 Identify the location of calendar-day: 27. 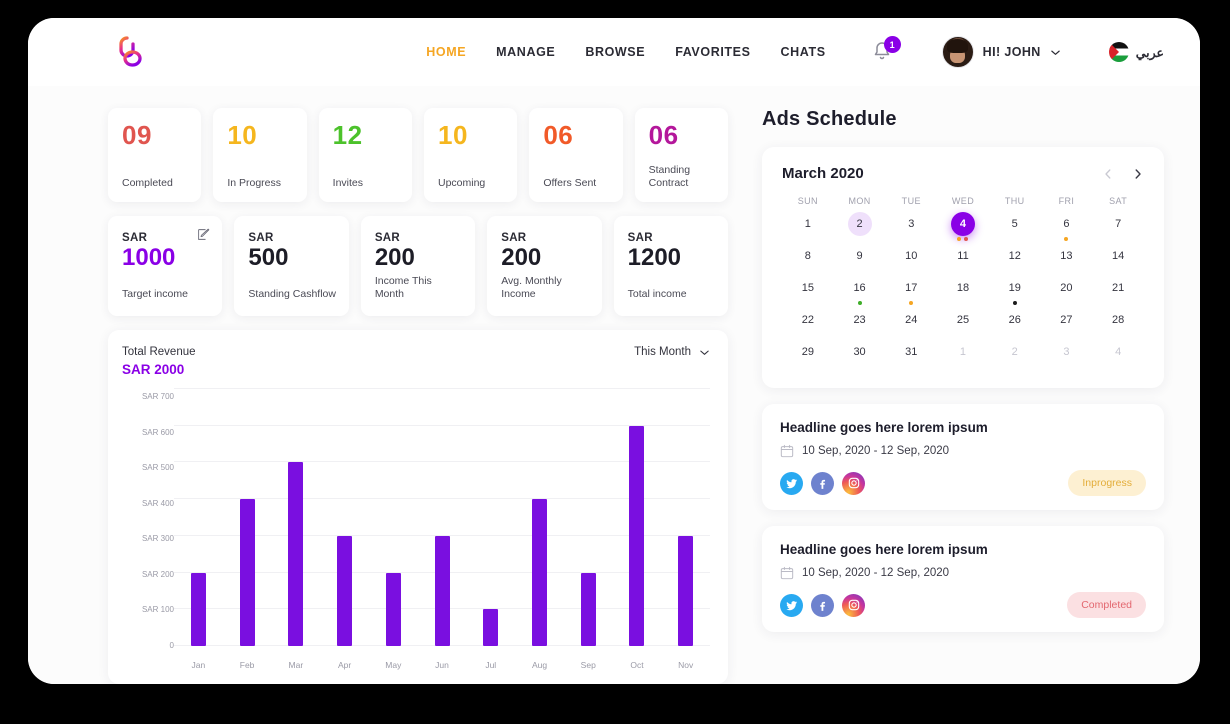
(1067, 324).